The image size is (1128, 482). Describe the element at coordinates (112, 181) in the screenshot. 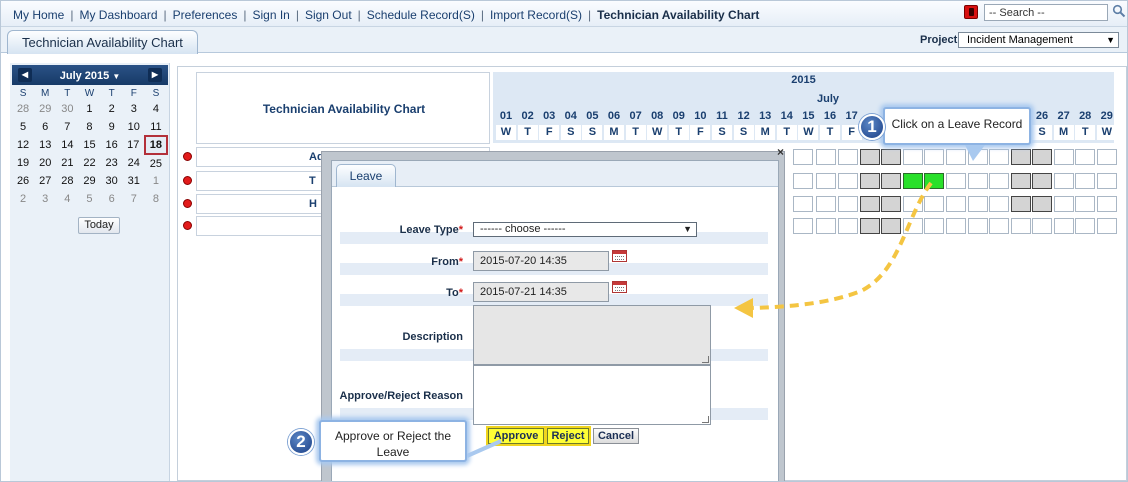

I see `calendar-day: 30` at that location.